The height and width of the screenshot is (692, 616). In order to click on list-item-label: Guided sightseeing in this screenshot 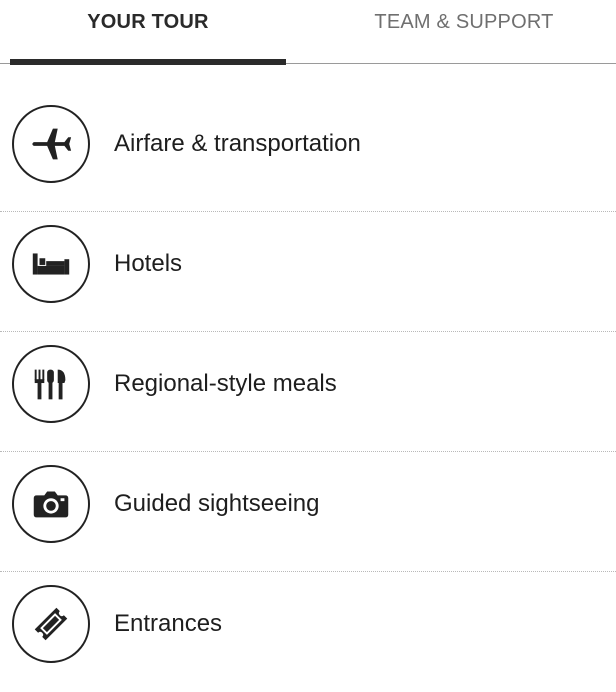, I will do `click(217, 503)`.